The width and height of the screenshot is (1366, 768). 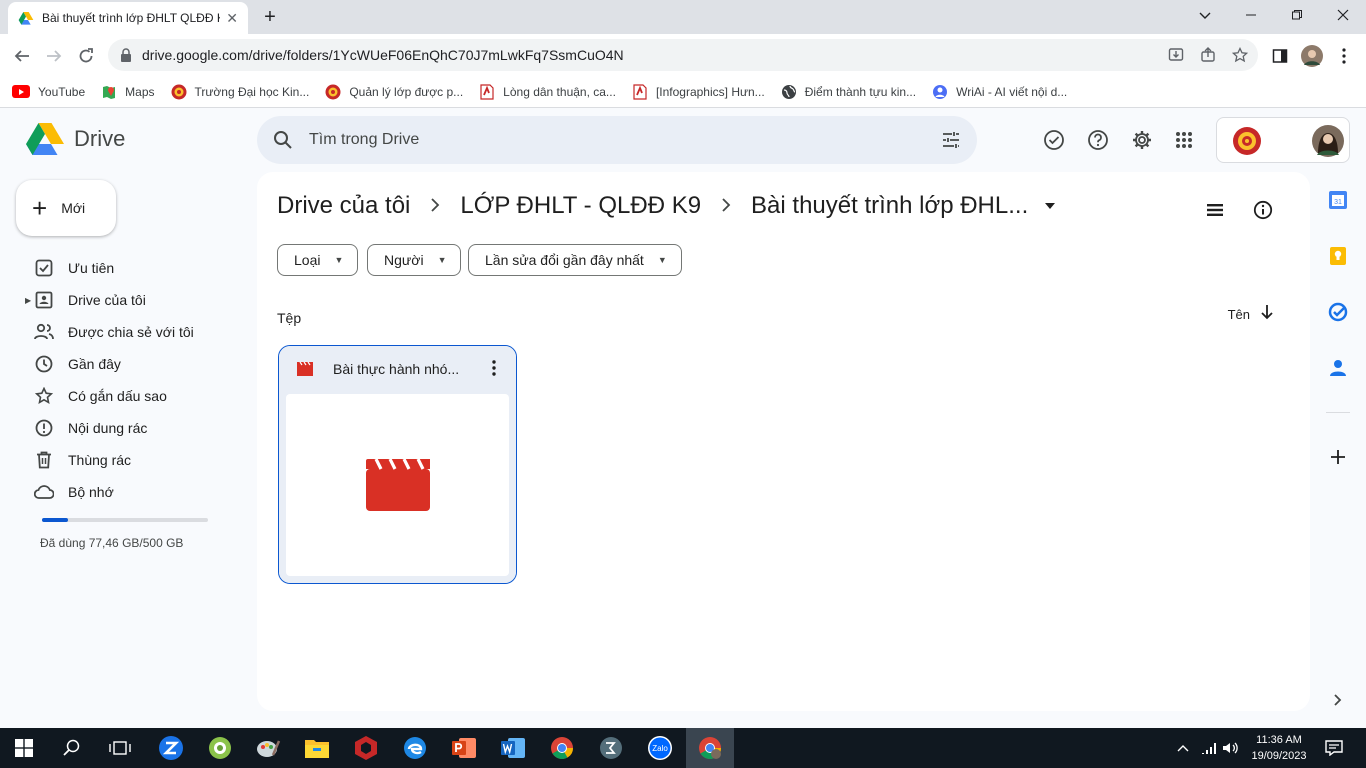 I want to click on sidebar-item-my-drive: ▶ Drive của tôi, so click(x=120, y=300).